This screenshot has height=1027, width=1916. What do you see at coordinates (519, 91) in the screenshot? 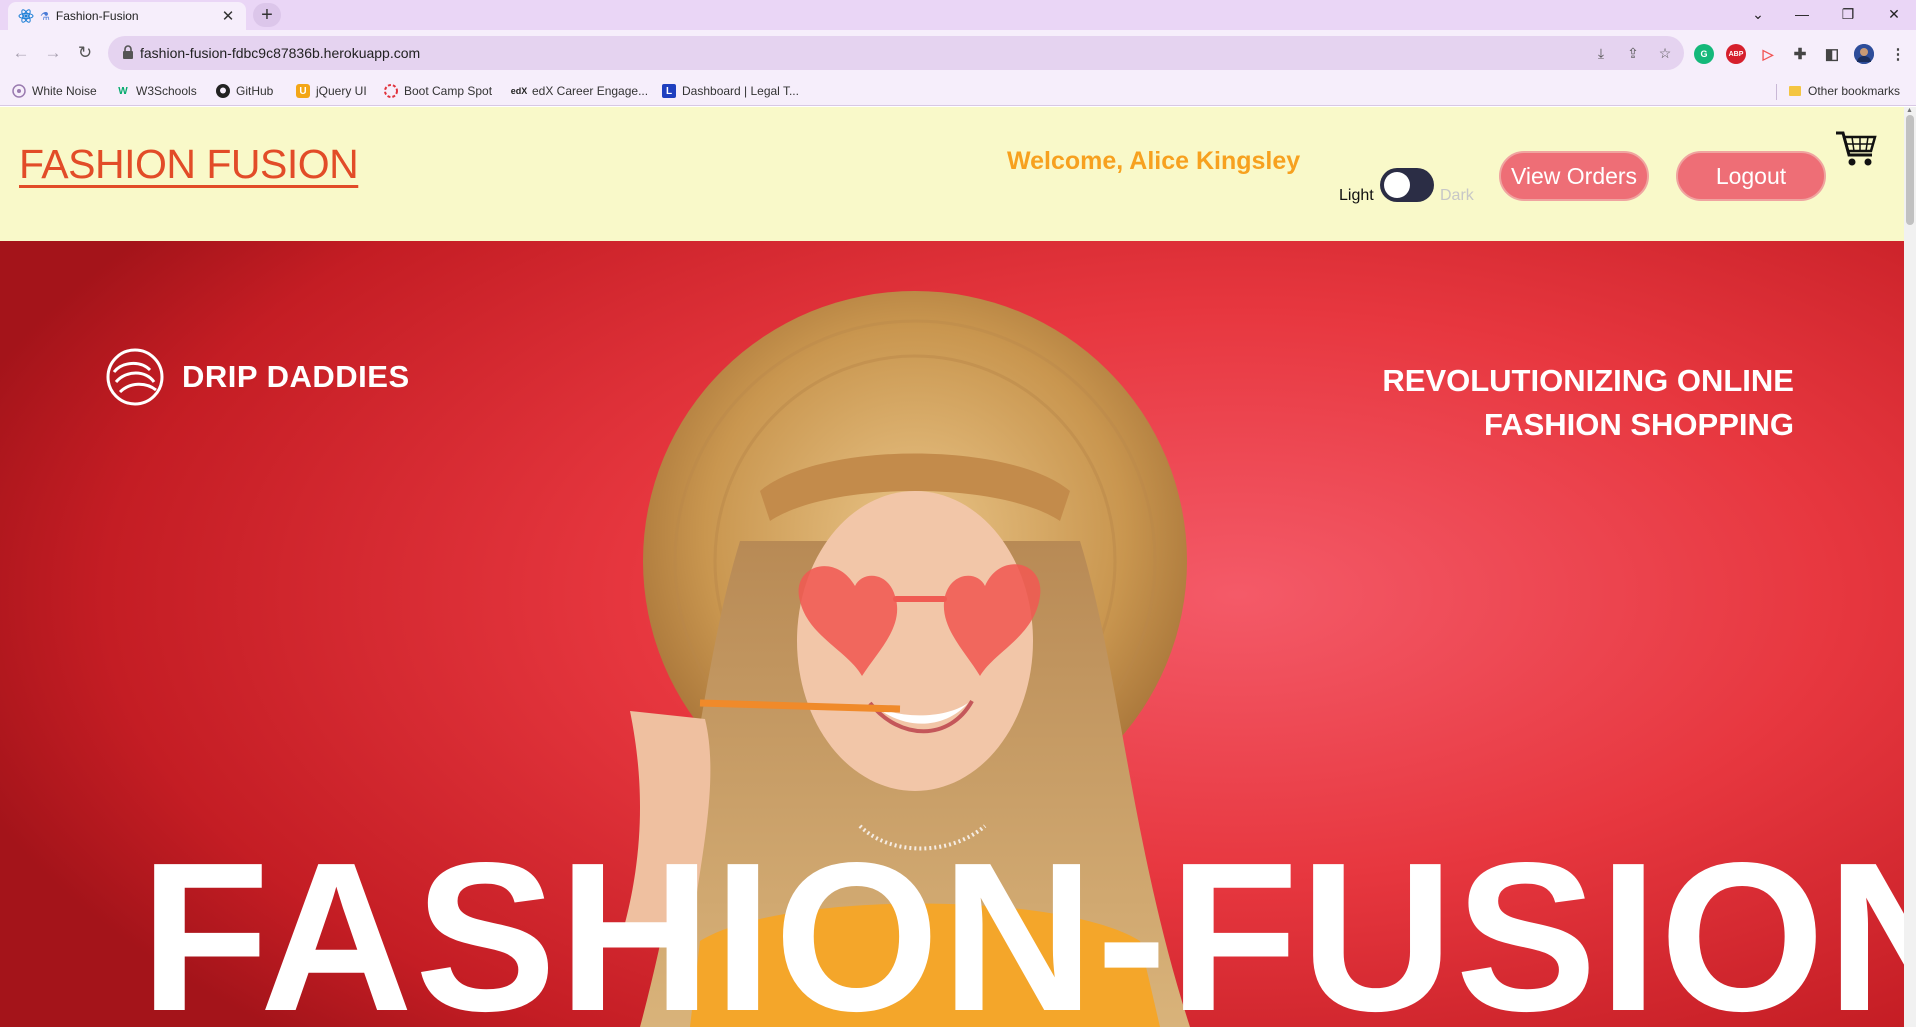
I see `edx-icon: edX` at bounding box center [519, 91].